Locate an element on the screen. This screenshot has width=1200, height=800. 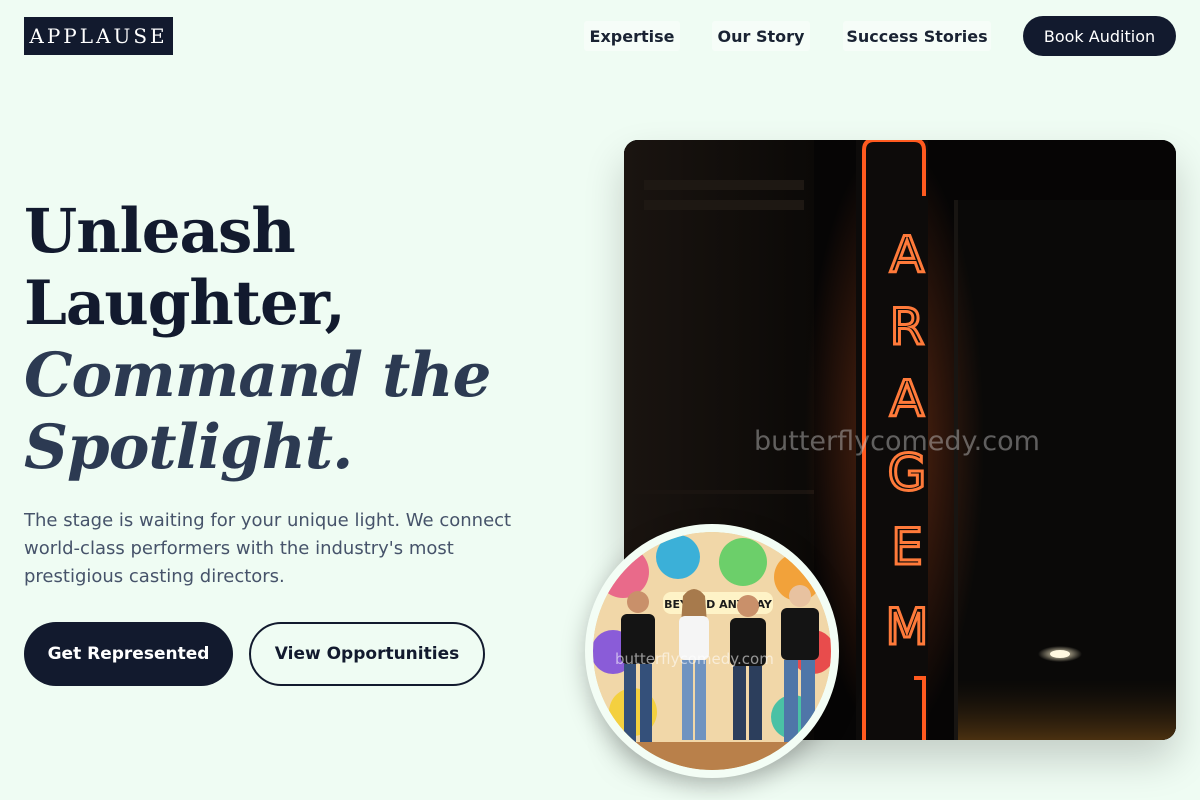
brand-logo: APPLAUSE is located at coordinates (98, 36).